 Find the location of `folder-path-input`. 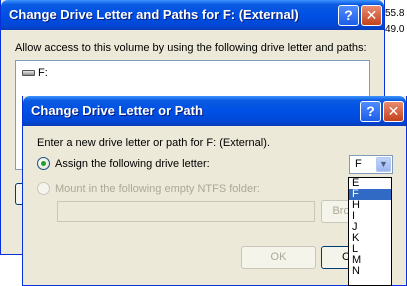

folder-path-input is located at coordinates (186, 211).